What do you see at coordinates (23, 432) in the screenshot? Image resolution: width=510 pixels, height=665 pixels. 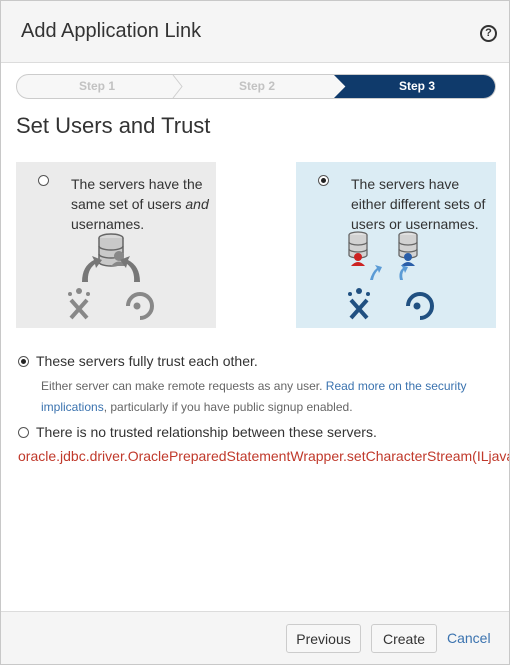 I see `radio-untrusted` at bounding box center [23, 432].